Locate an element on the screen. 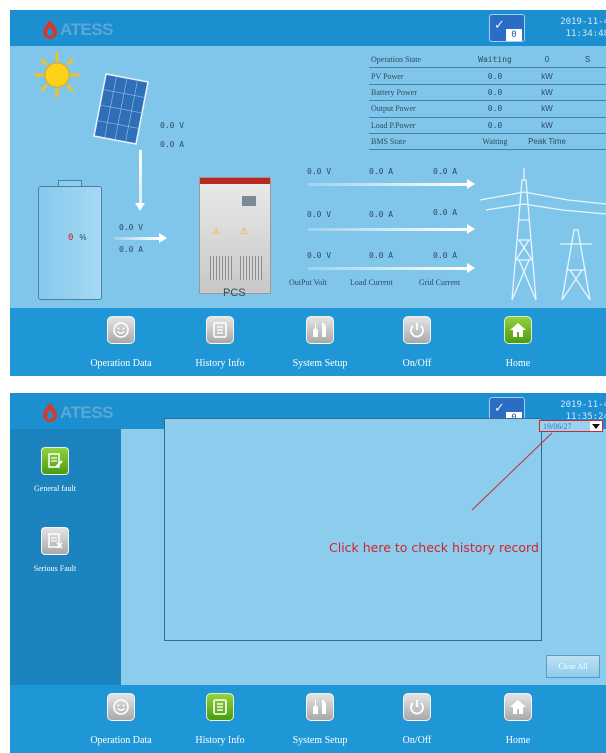 This screenshot has height=753, width=606. date-select-value: 19/06/27 is located at coordinates (557, 426).